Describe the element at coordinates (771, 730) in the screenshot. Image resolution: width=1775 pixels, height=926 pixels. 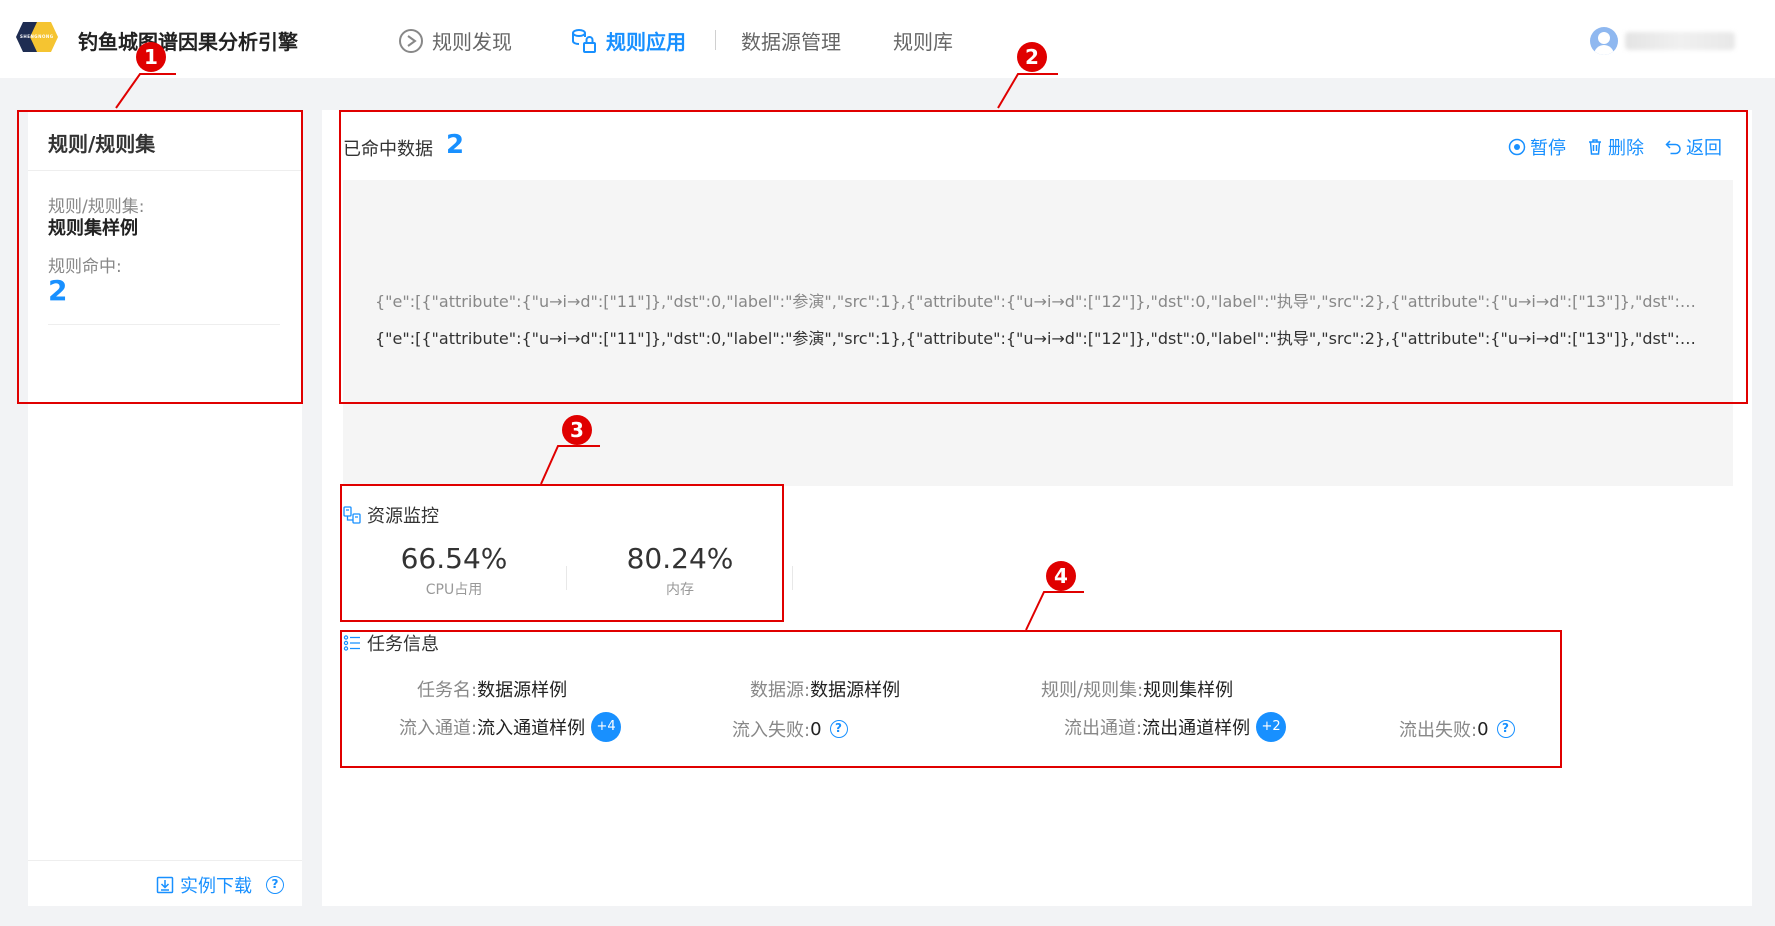
I see `field-key: 流入失败:` at that location.